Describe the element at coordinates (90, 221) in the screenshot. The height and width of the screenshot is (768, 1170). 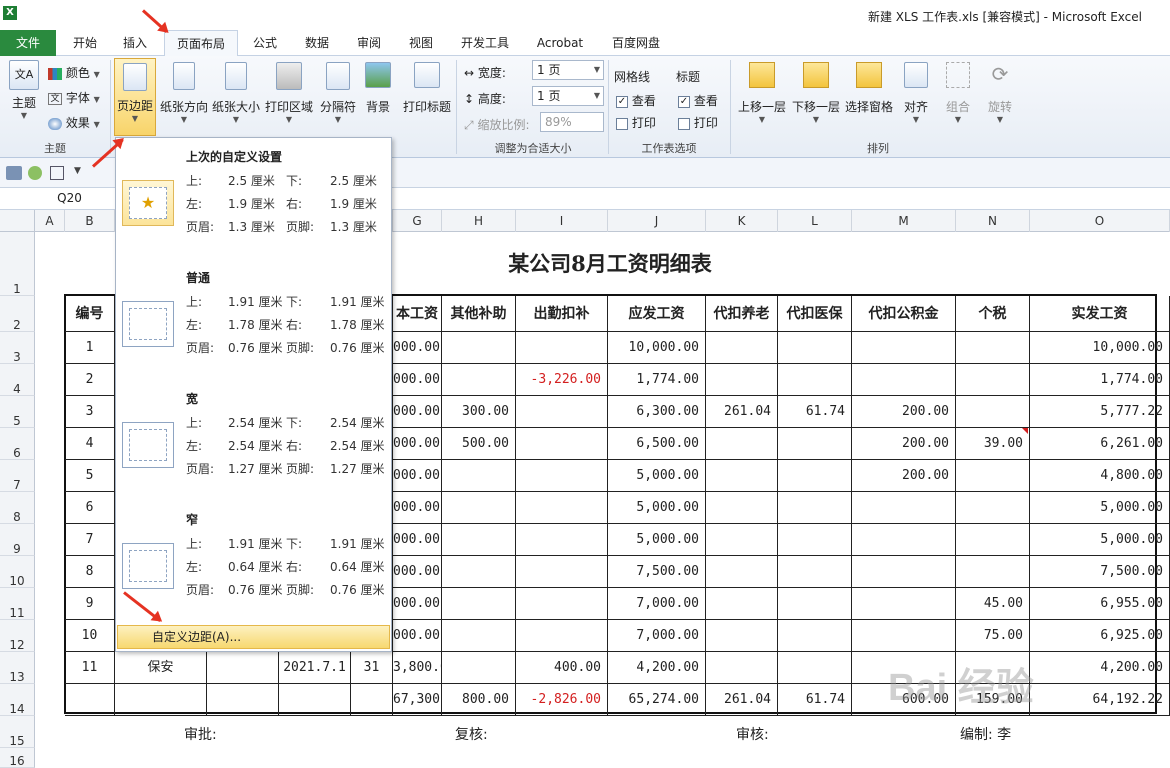
I see `column-header-b: B` at that location.